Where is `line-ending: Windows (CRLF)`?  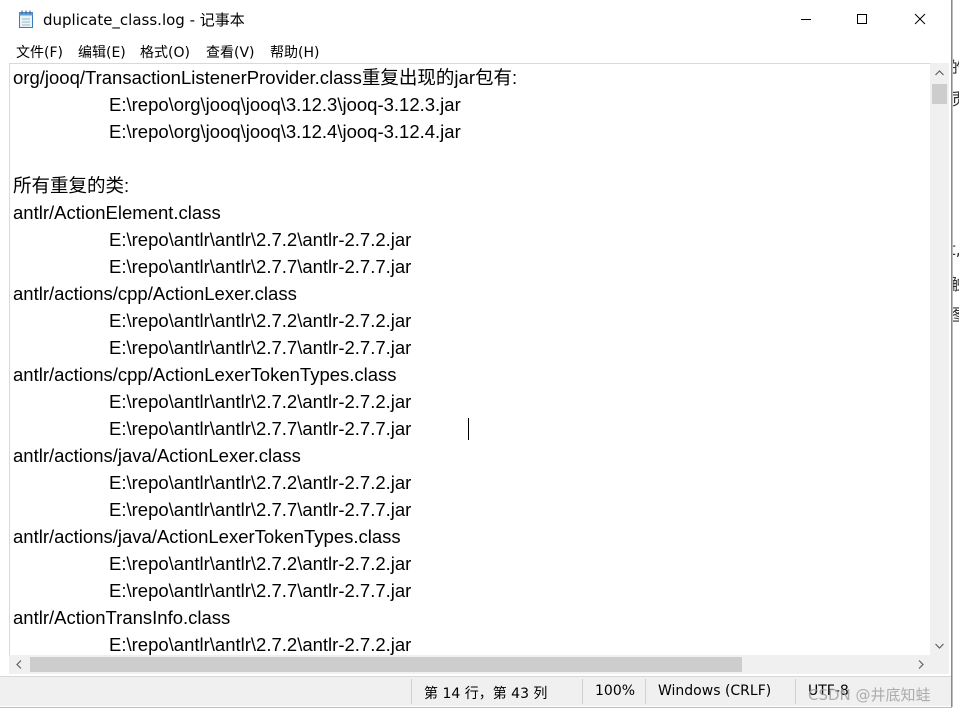
line-ending: Windows (CRLF) is located at coordinates (715, 691).